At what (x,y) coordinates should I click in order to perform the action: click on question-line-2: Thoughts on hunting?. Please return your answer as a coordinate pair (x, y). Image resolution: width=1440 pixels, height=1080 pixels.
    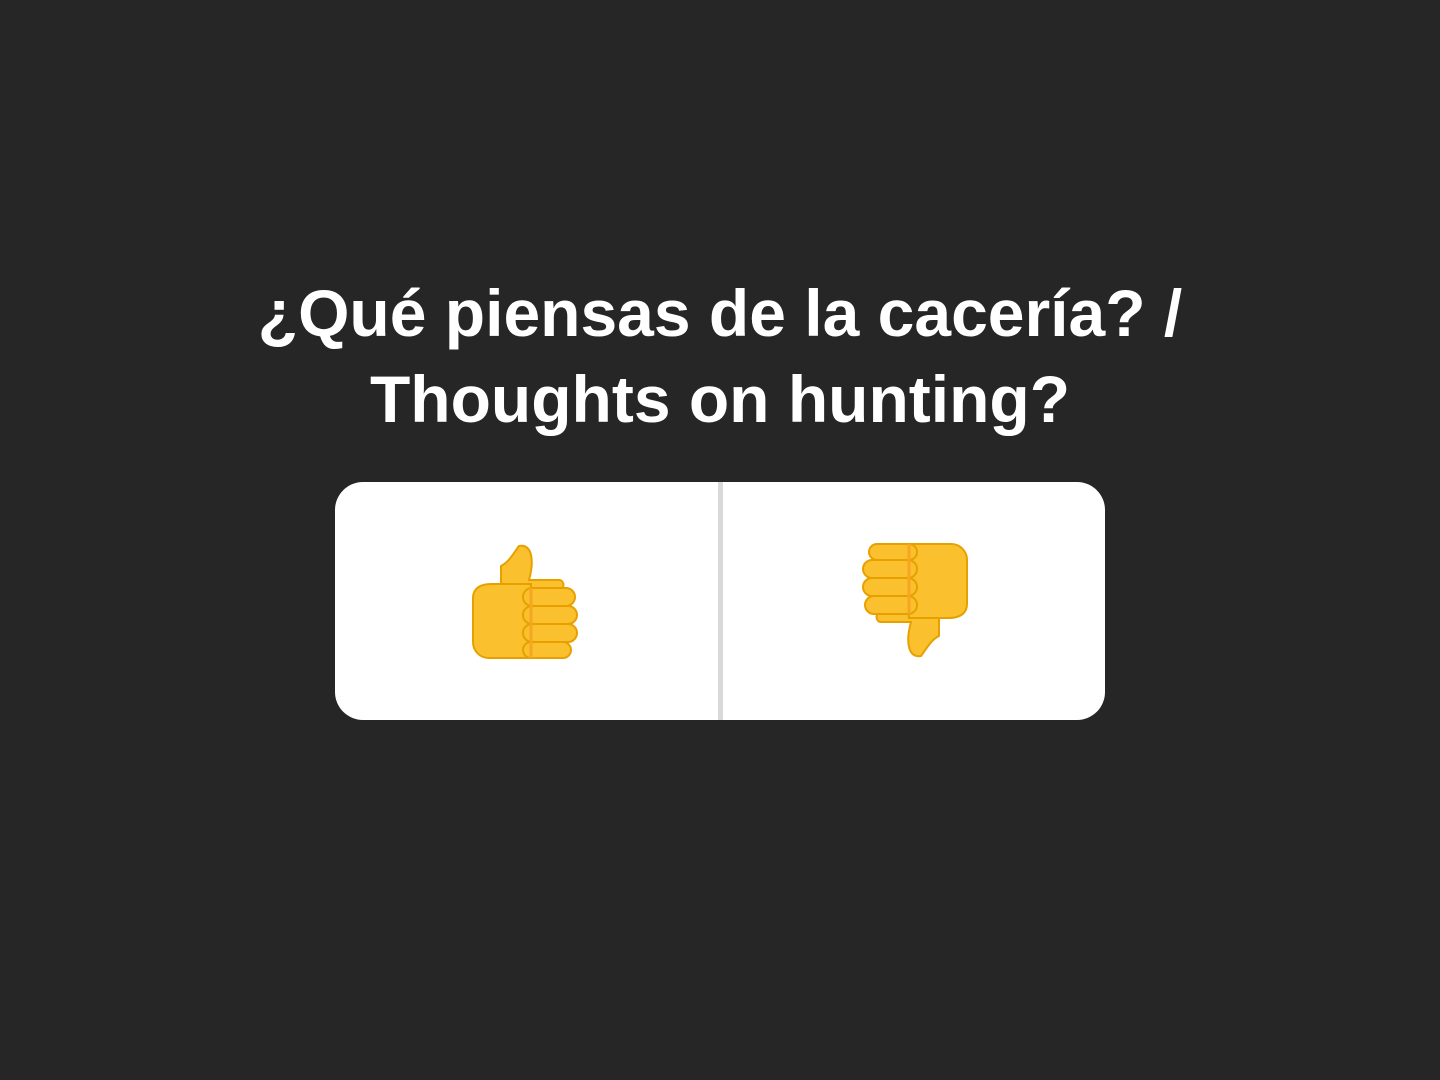
    Looking at the image, I should click on (720, 399).